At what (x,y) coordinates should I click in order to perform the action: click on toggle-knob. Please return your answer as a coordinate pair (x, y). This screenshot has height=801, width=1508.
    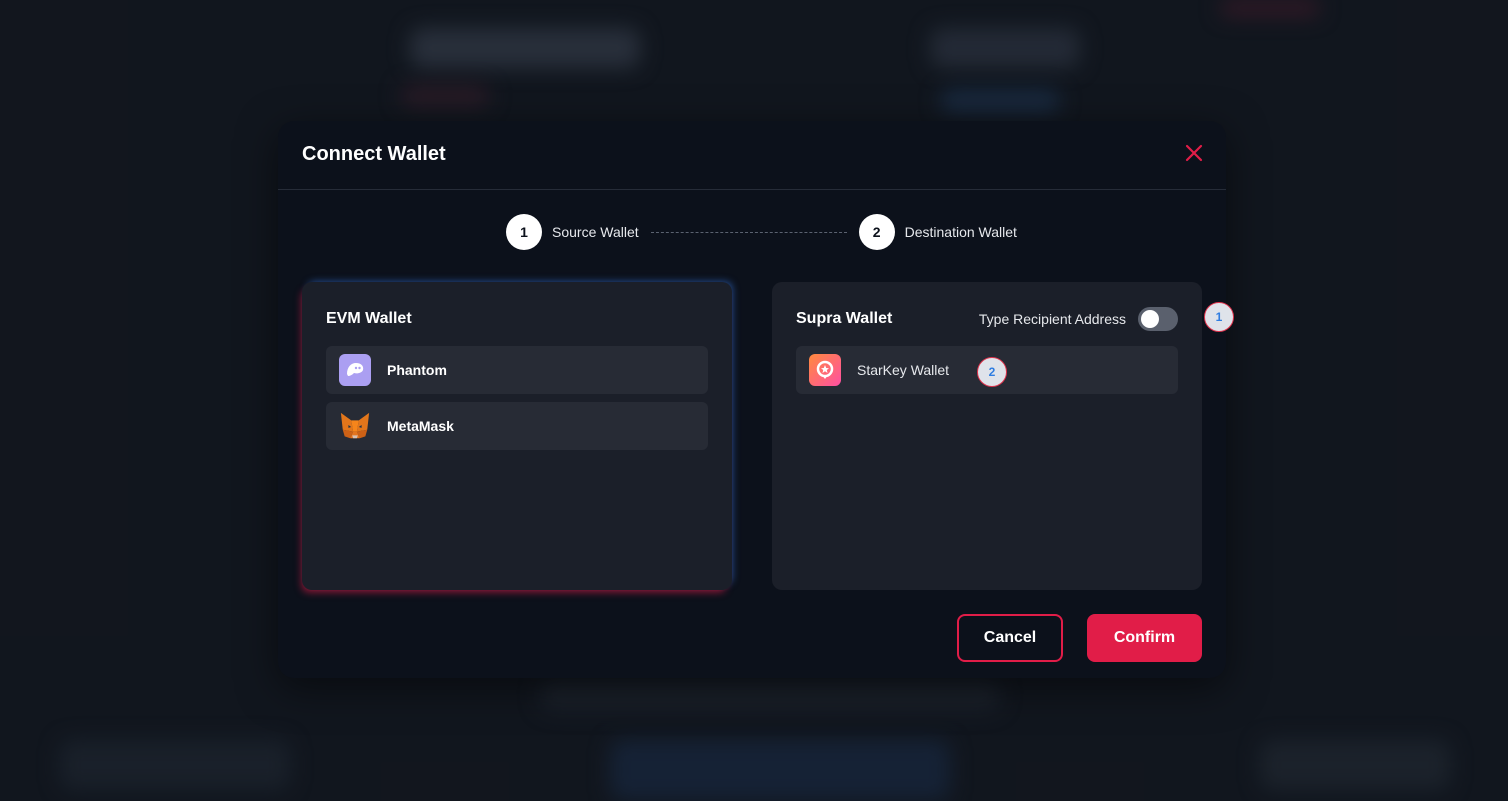
    Looking at the image, I should click on (1150, 319).